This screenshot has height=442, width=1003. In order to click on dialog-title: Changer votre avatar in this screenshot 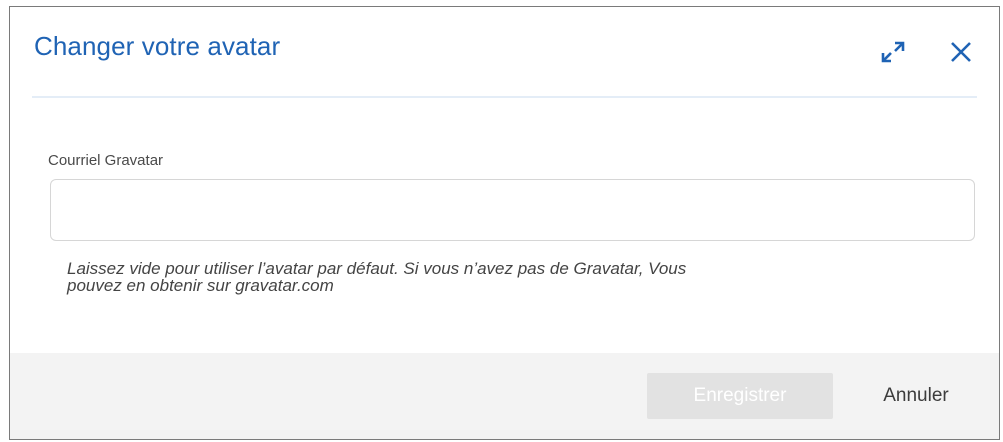, I will do `click(157, 46)`.